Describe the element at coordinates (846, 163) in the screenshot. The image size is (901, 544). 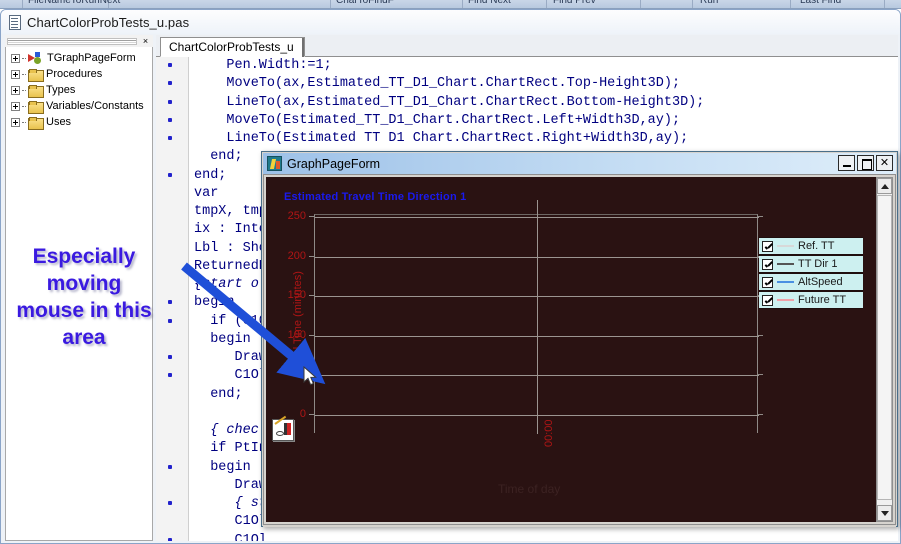
I see `minimize-button` at that location.